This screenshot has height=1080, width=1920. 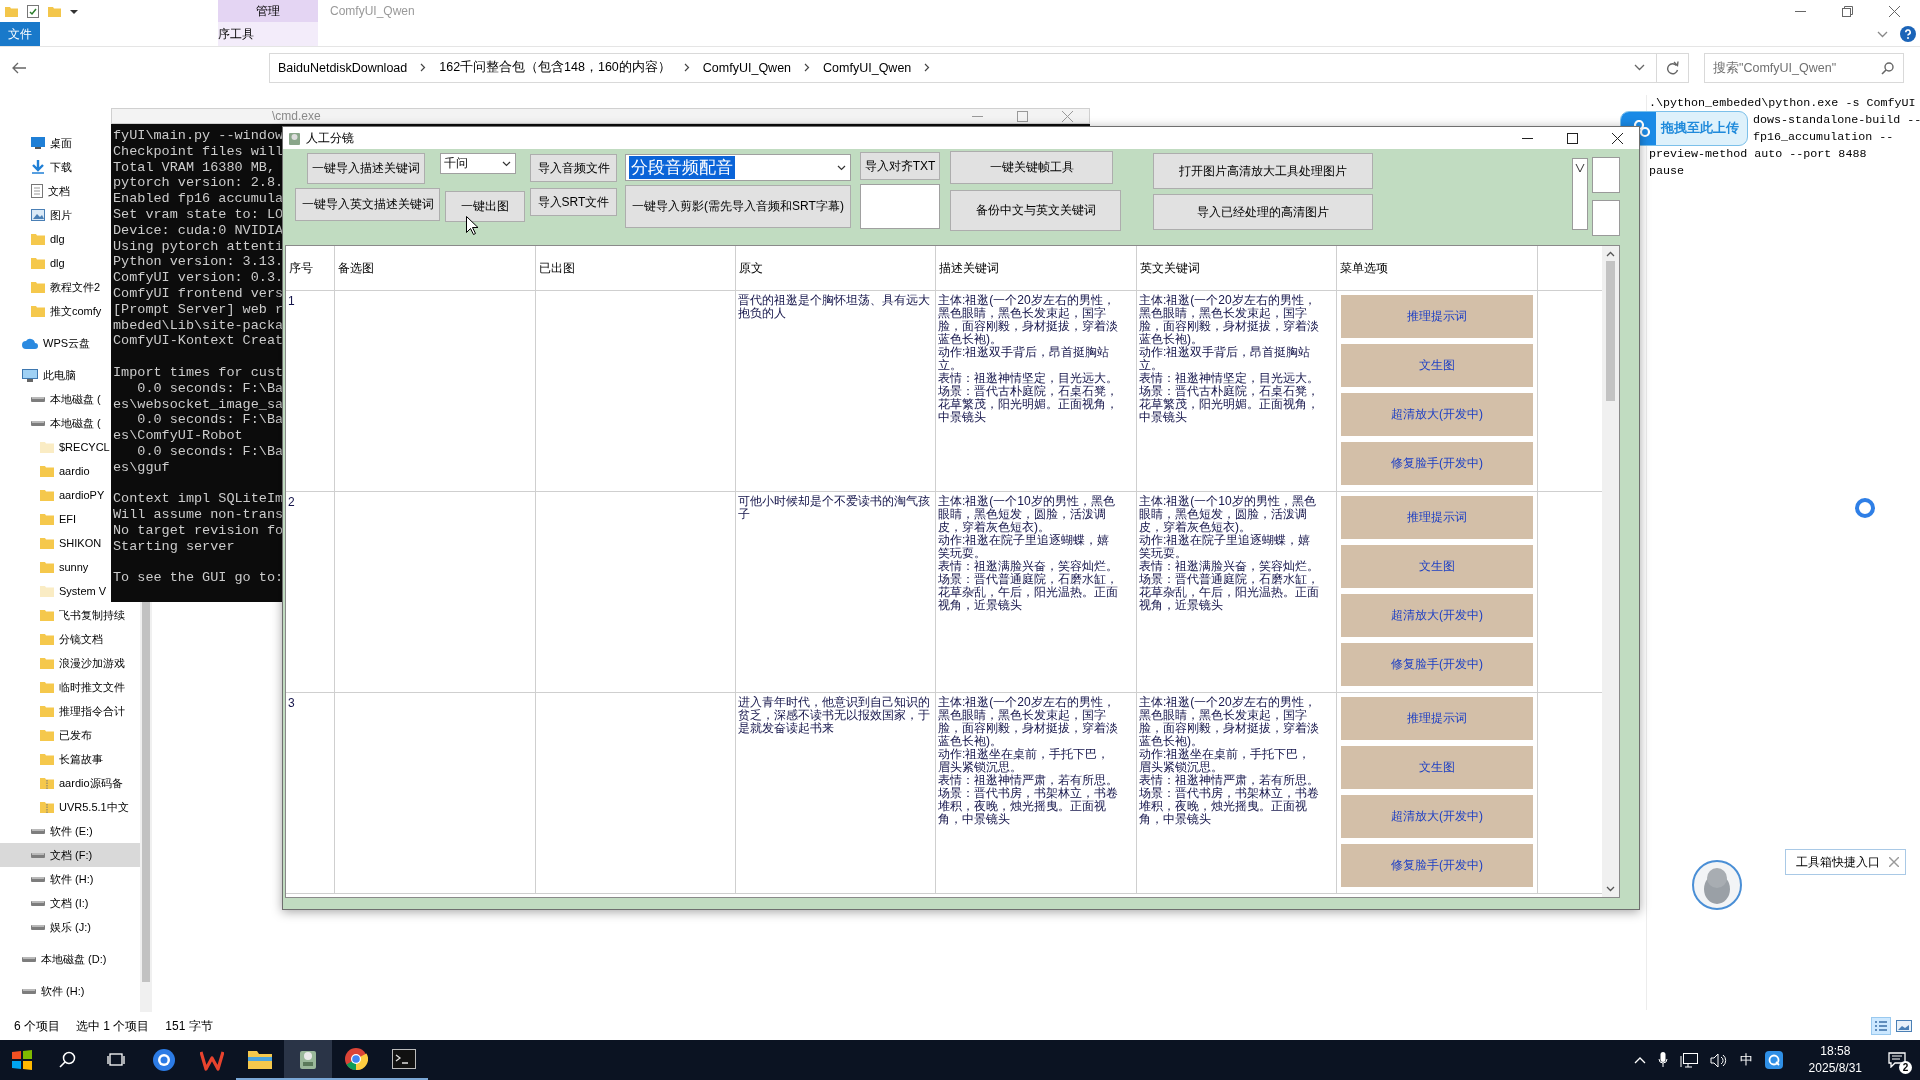 What do you see at coordinates (1672, 67) in the screenshot?
I see `refresh-icon` at bounding box center [1672, 67].